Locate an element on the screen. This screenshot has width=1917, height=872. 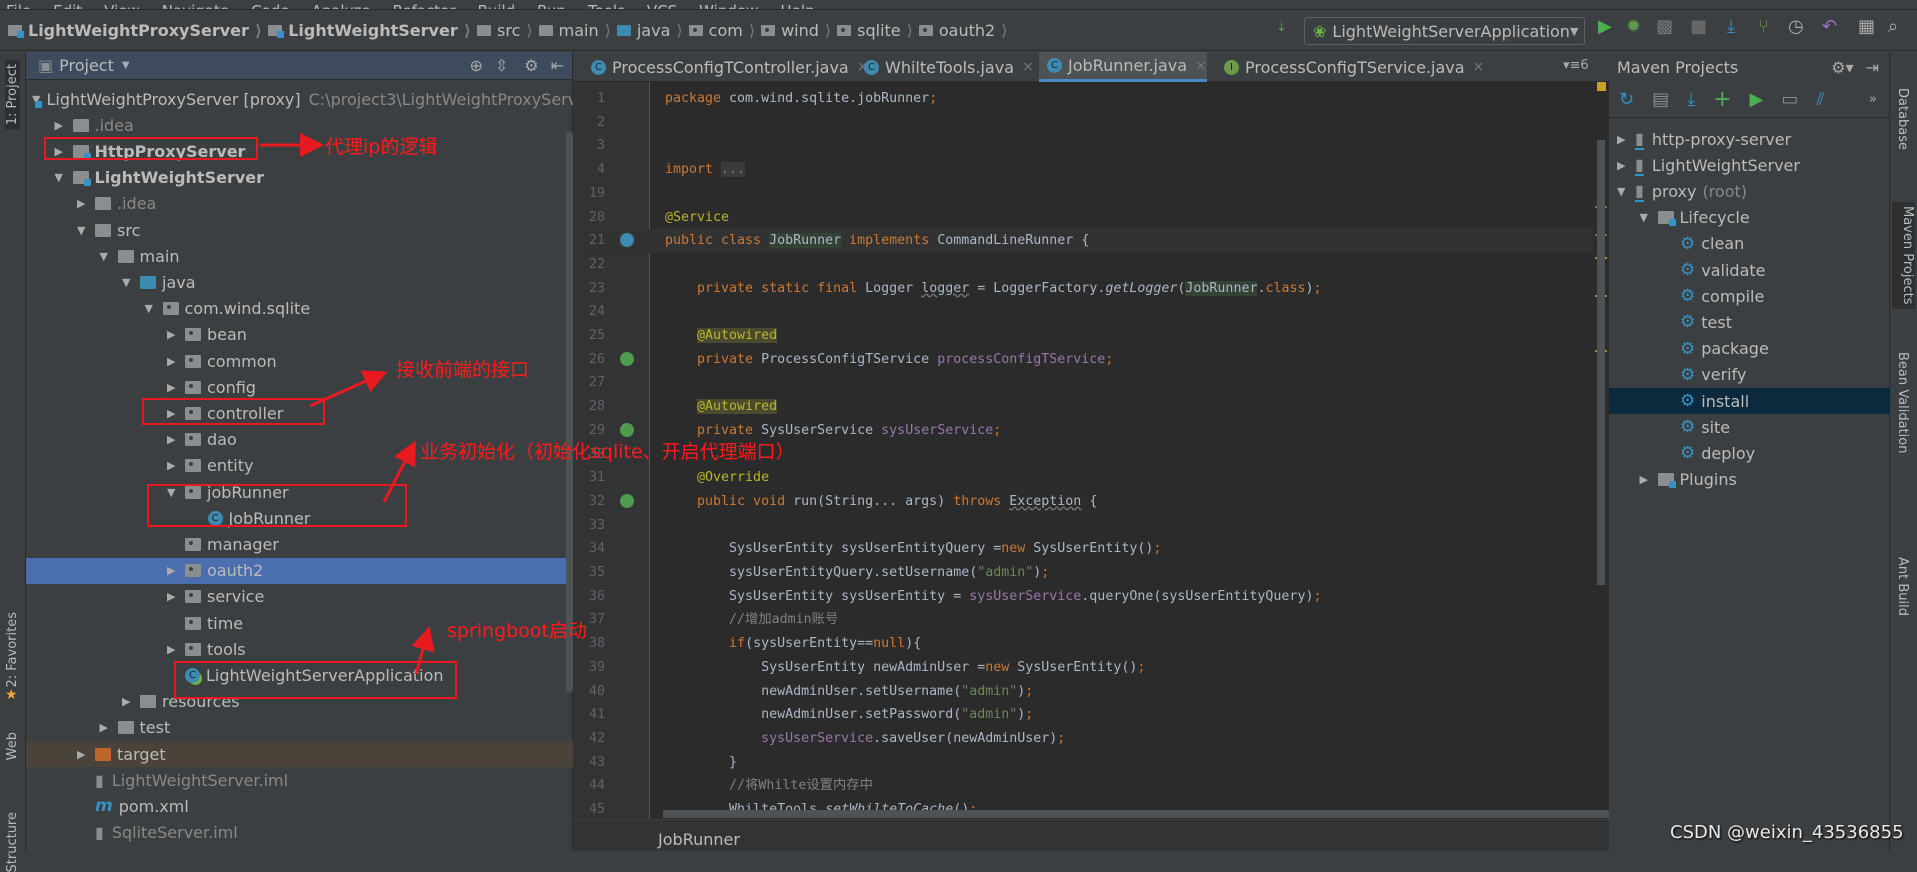
vcs-commit-icon: ⑂ is located at coordinates (1763, 26).